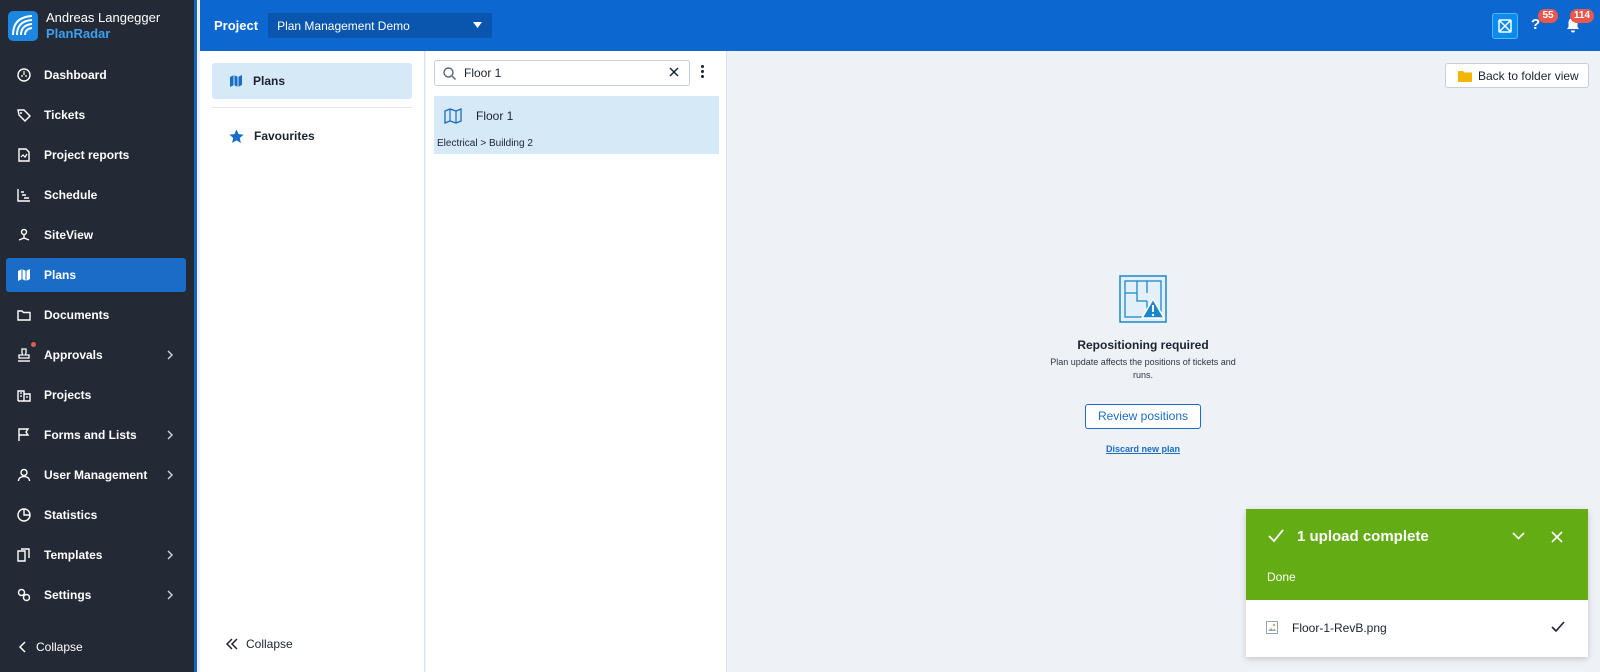  What do you see at coordinates (24, 155) in the screenshot?
I see `report-icon` at bounding box center [24, 155].